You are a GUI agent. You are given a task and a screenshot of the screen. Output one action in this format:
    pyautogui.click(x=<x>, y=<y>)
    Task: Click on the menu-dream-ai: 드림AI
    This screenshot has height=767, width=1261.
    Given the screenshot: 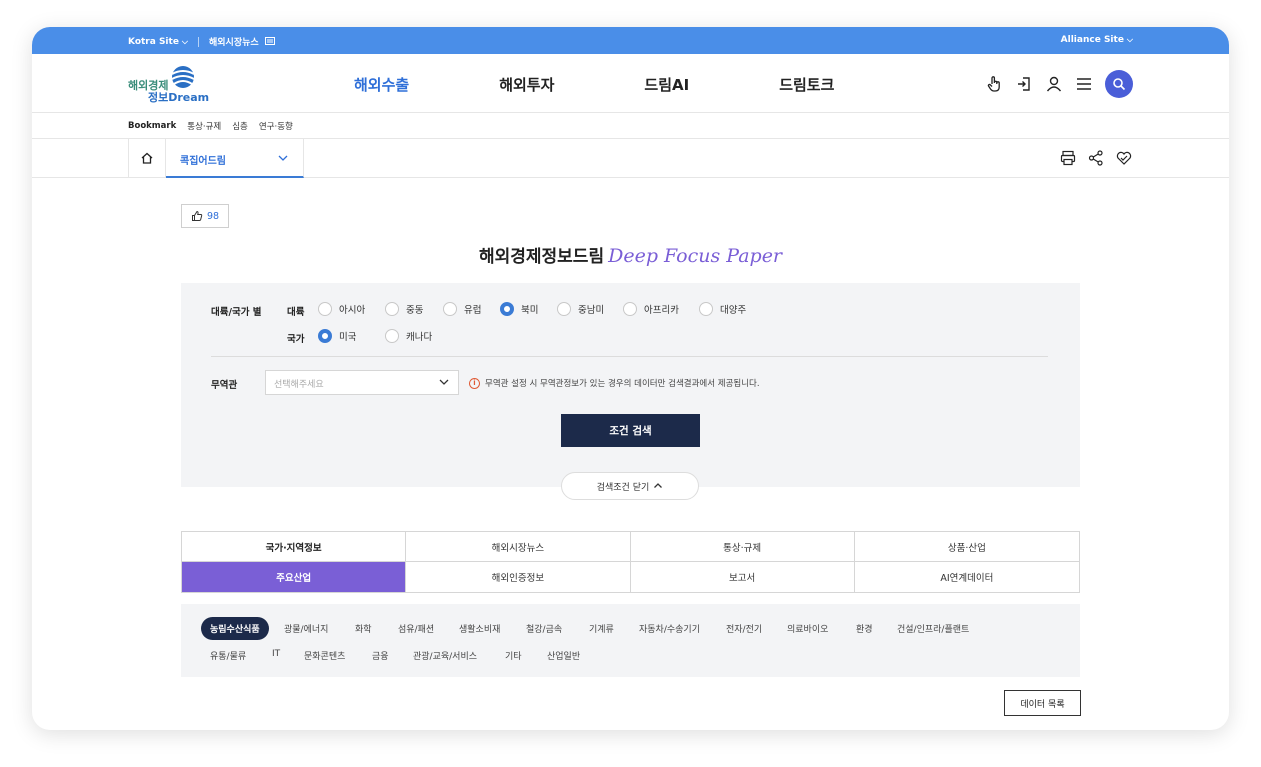 What is the action you would take?
    pyautogui.click(x=666, y=84)
    